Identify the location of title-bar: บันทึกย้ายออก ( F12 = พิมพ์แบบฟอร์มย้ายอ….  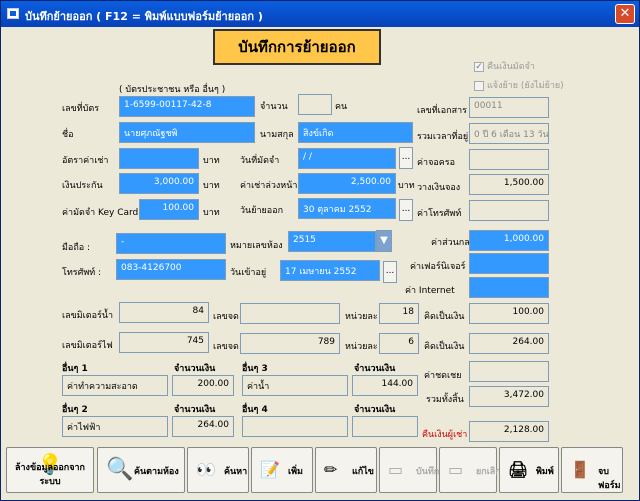
(320, 14).